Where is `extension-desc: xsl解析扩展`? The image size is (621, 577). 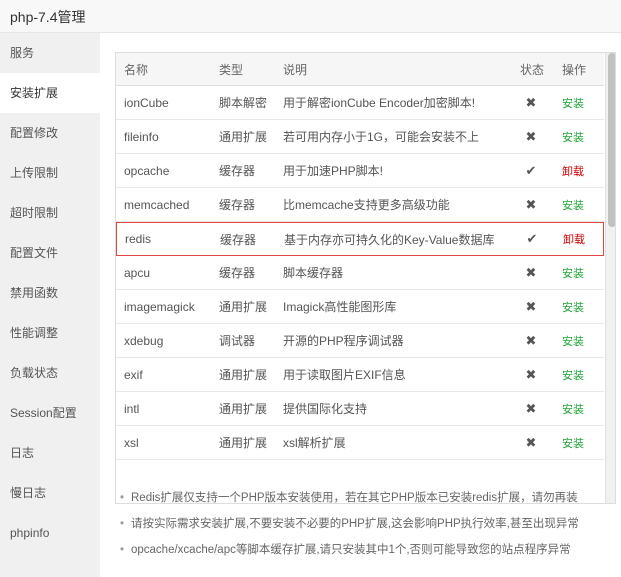
extension-desc: xsl解析扩展 is located at coordinates (314, 443).